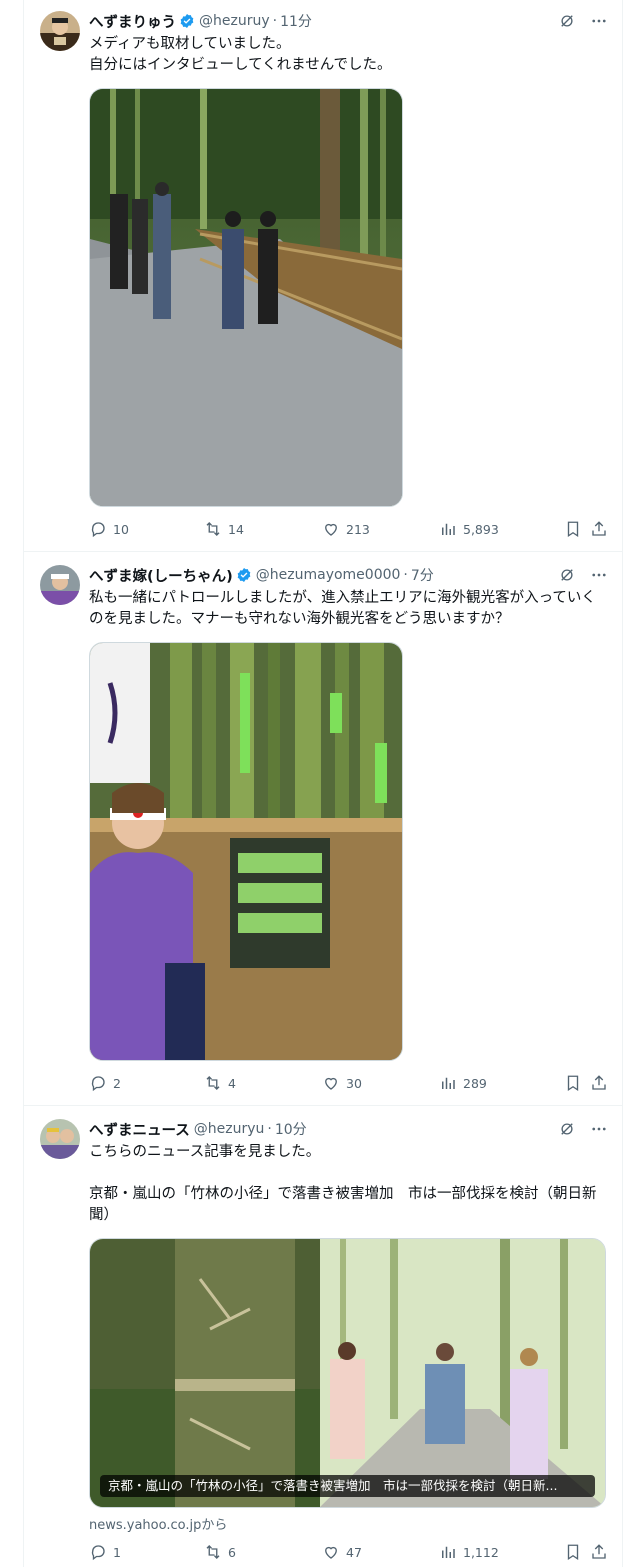  I want to click on like-button: 213, so click(346, 529).